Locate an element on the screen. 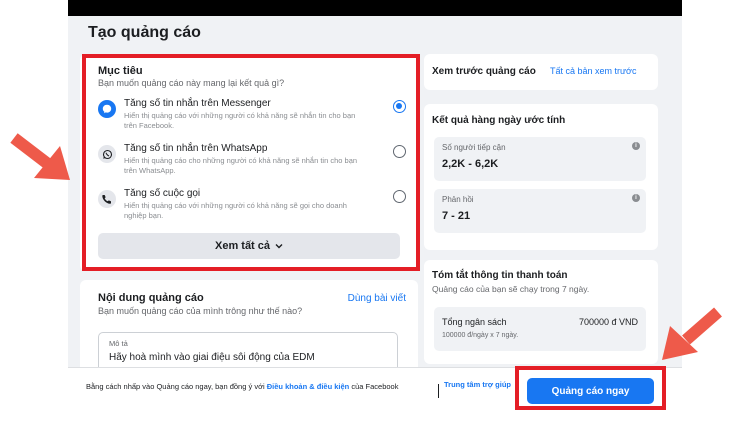 Image resolution: width=750 pixels, height=421 pixels. description-label: Mô tả is located at coordinates (118, 343).